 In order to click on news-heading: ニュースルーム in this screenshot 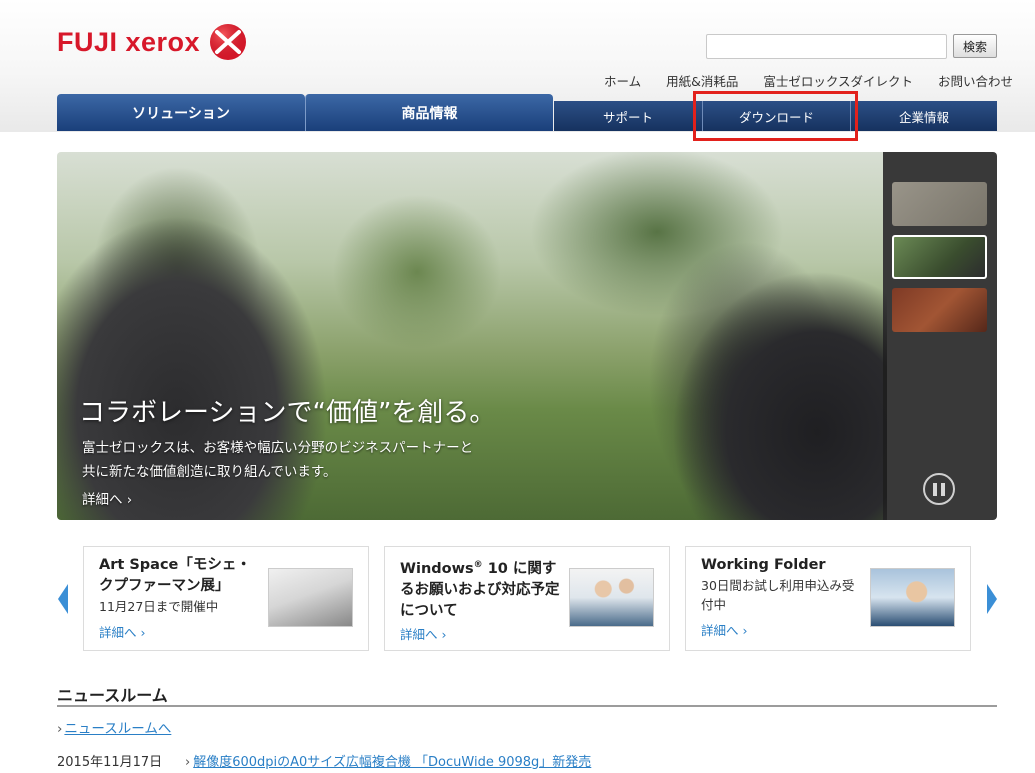, I will do `click(112, 695)`.